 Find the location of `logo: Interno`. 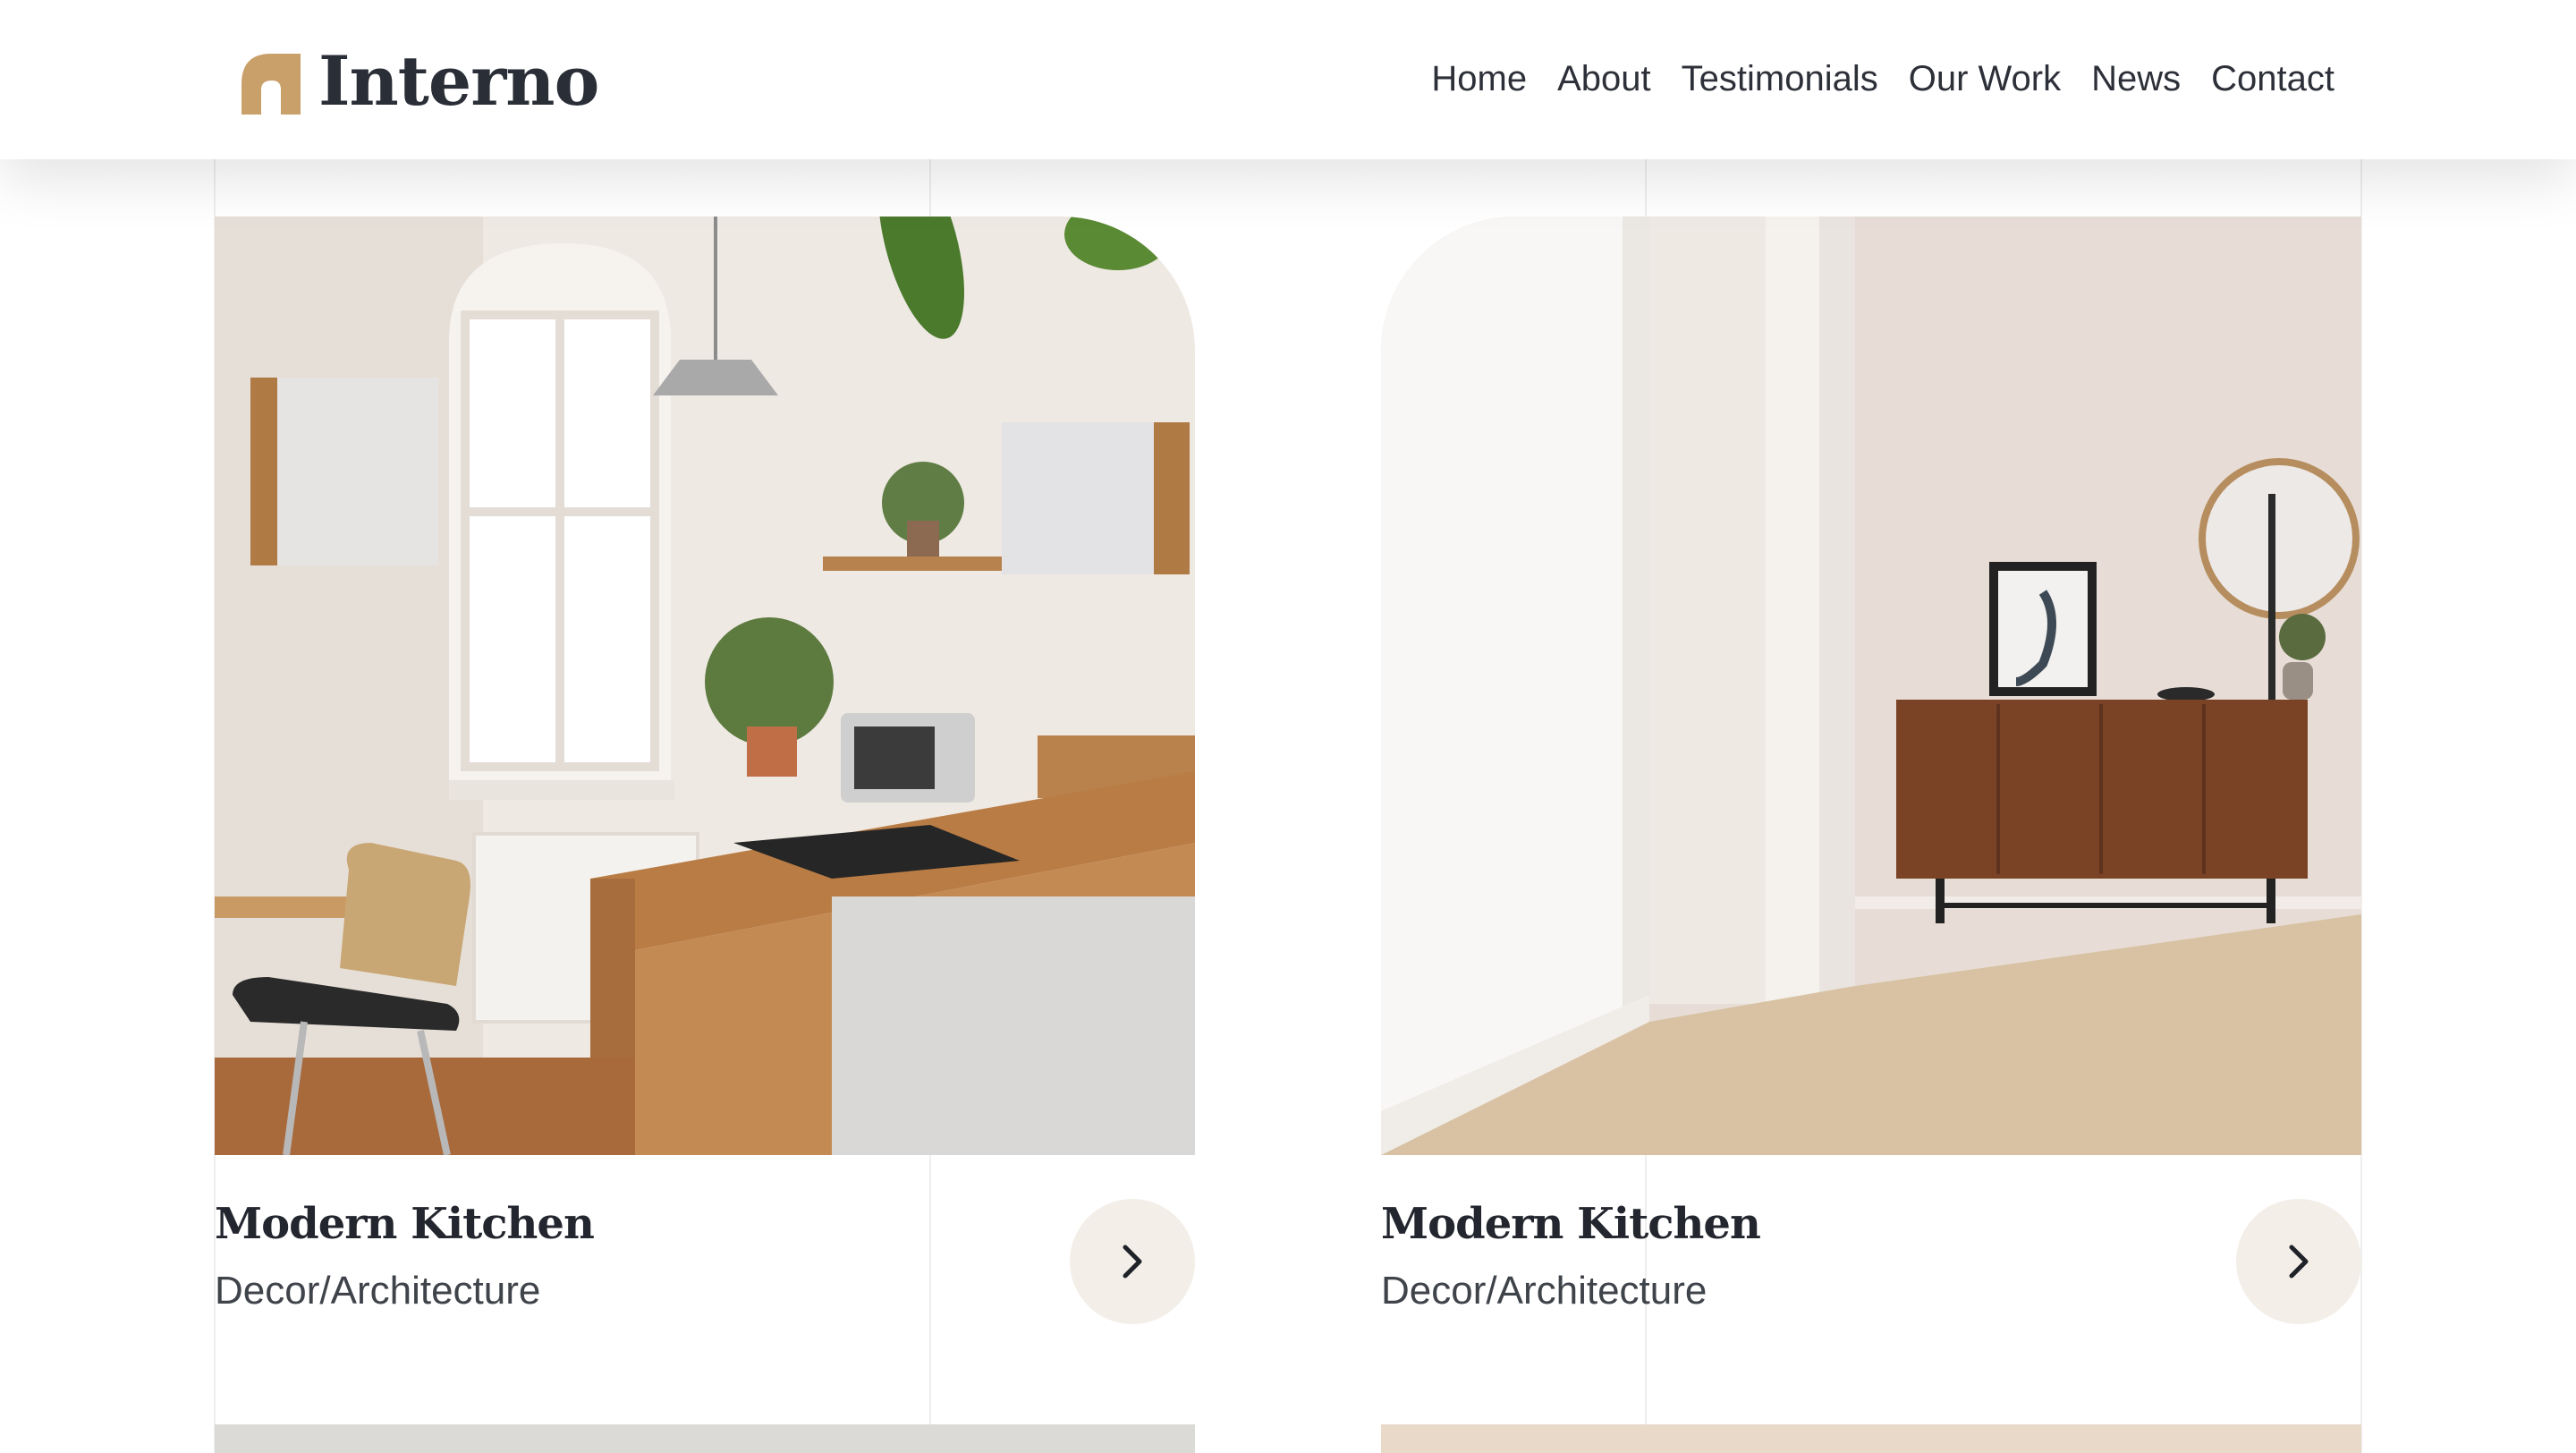

logo: Interno is located at coordinates (420, 81).